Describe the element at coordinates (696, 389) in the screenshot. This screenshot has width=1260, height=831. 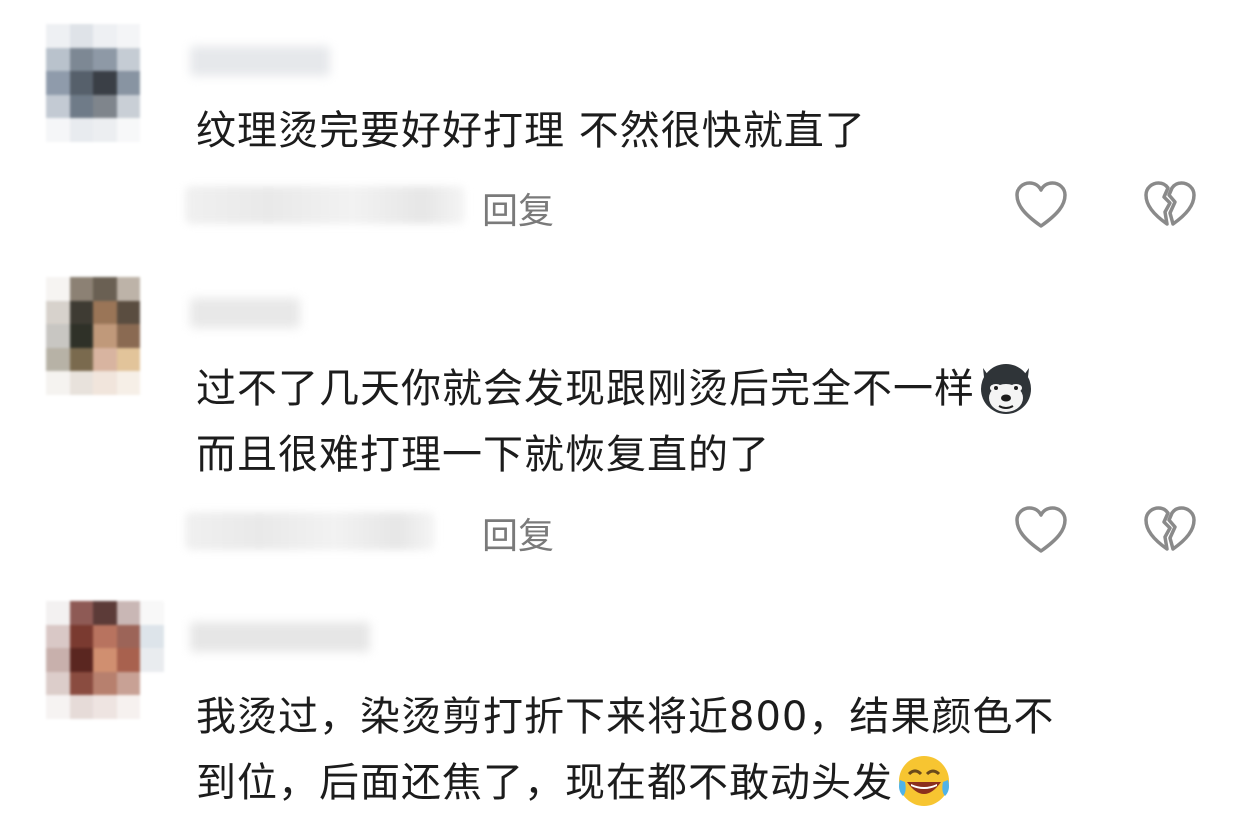
I see `comment-line: 过不了几天你就会发现跟刚烫后完全不一样` at that location.